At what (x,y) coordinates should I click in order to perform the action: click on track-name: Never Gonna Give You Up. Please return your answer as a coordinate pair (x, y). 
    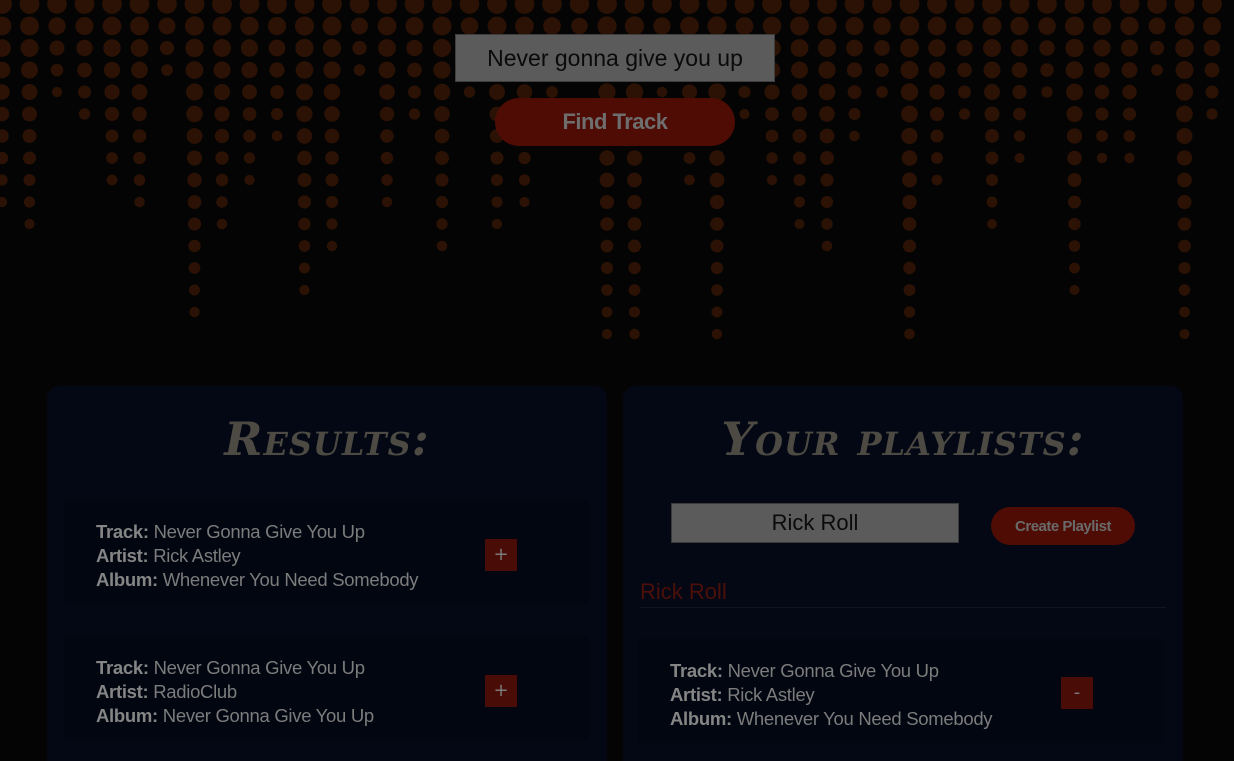
    Looking at the image, I should click on (259, 667).